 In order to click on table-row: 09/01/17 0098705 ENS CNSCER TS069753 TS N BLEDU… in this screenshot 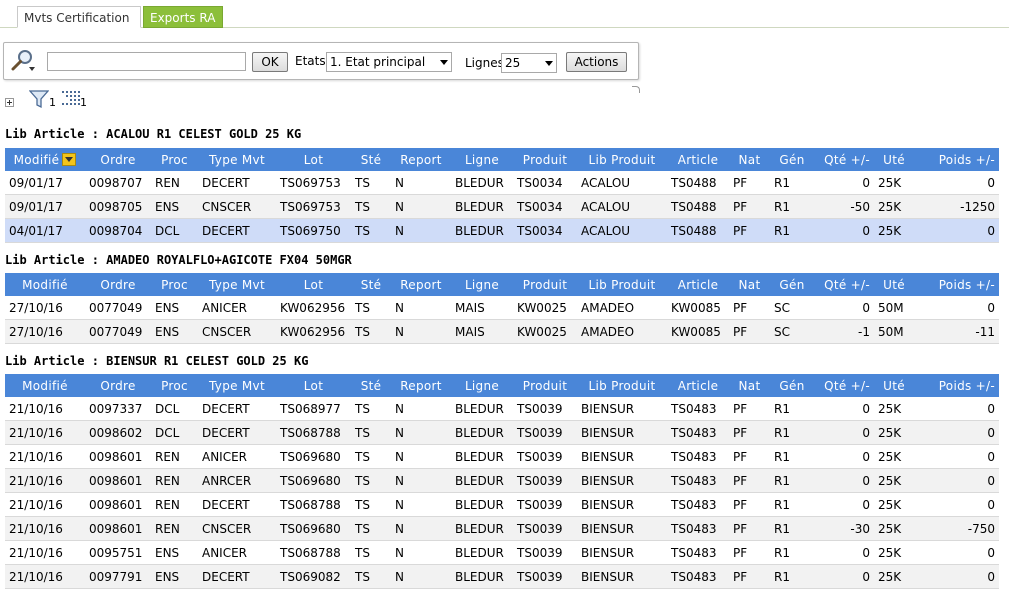, I will do `click(502, 206)`.